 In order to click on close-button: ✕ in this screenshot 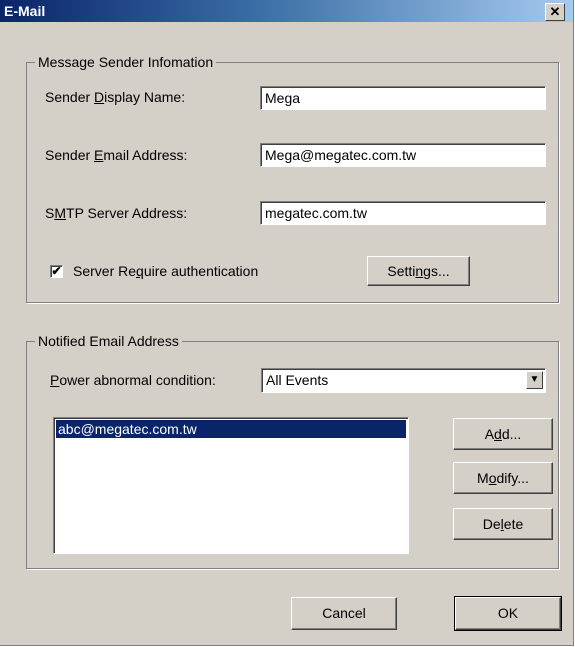, I will do `click(555, 12)`.